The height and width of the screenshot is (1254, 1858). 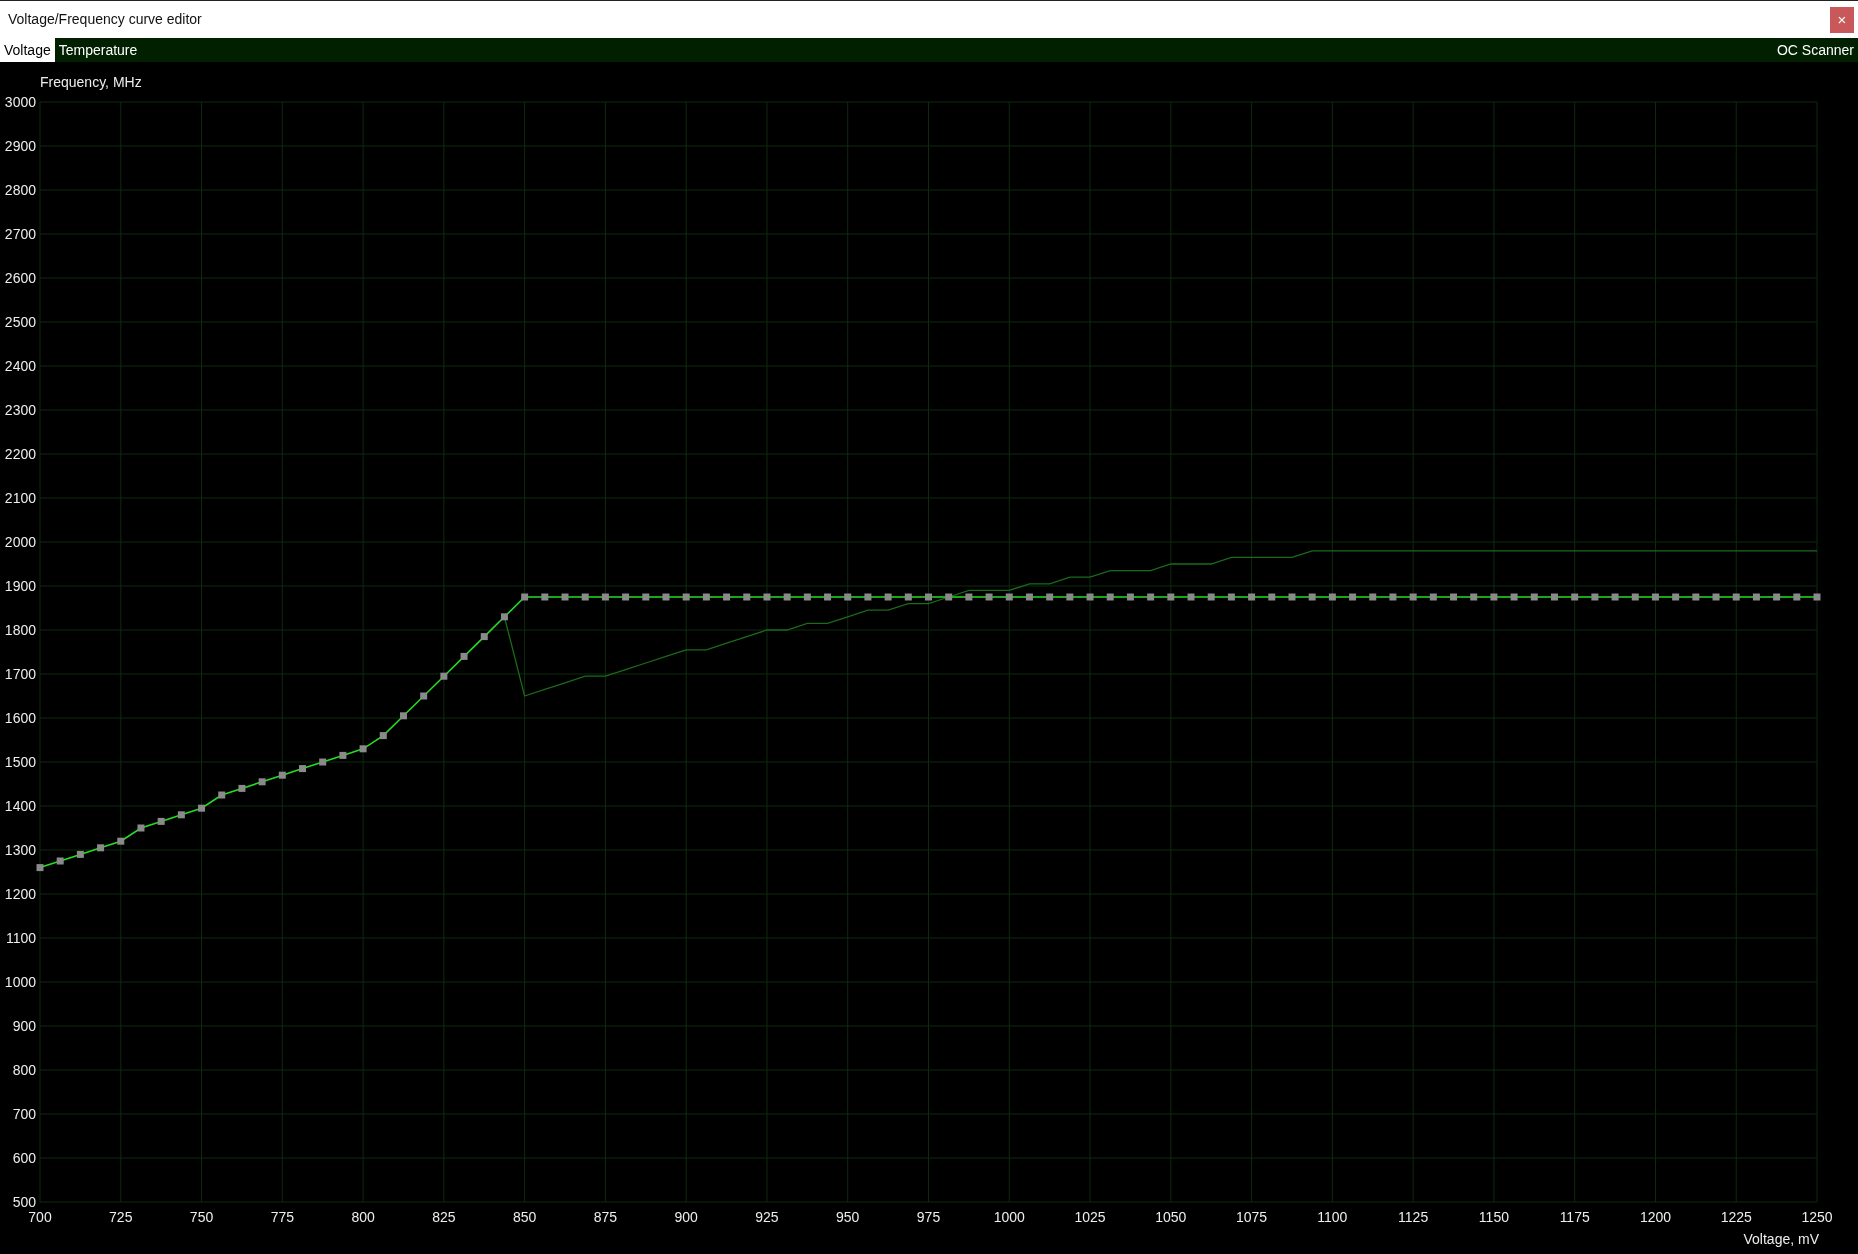 What do you see at coordinates (201, 1217) in the screenshot?
I see `x-tick-label: 750` at bounding box center [201, 1217].